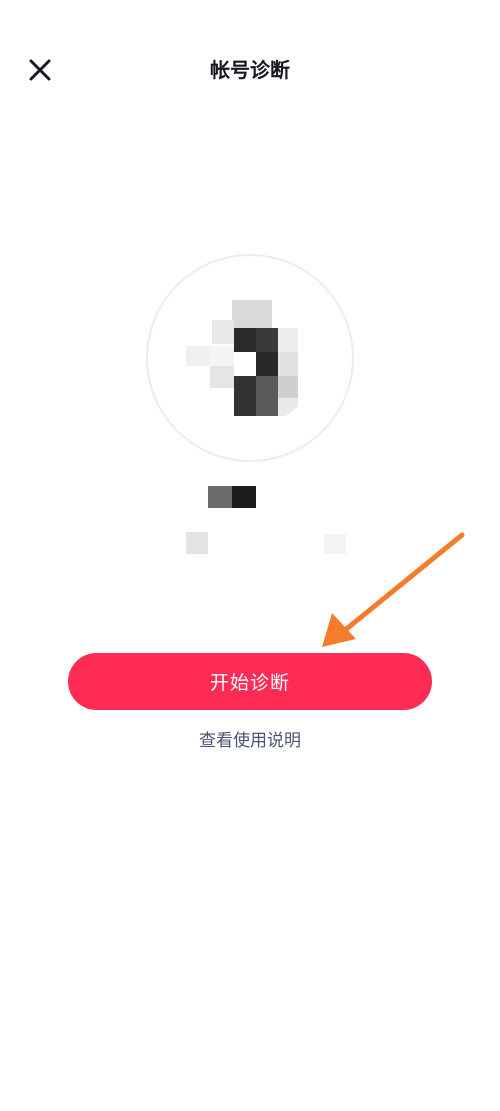  What do you see at coordinates (250, 681) in the screenshot?
I see `start-diagnosis-button: 开始诊断` at bounding box center [250, 681].